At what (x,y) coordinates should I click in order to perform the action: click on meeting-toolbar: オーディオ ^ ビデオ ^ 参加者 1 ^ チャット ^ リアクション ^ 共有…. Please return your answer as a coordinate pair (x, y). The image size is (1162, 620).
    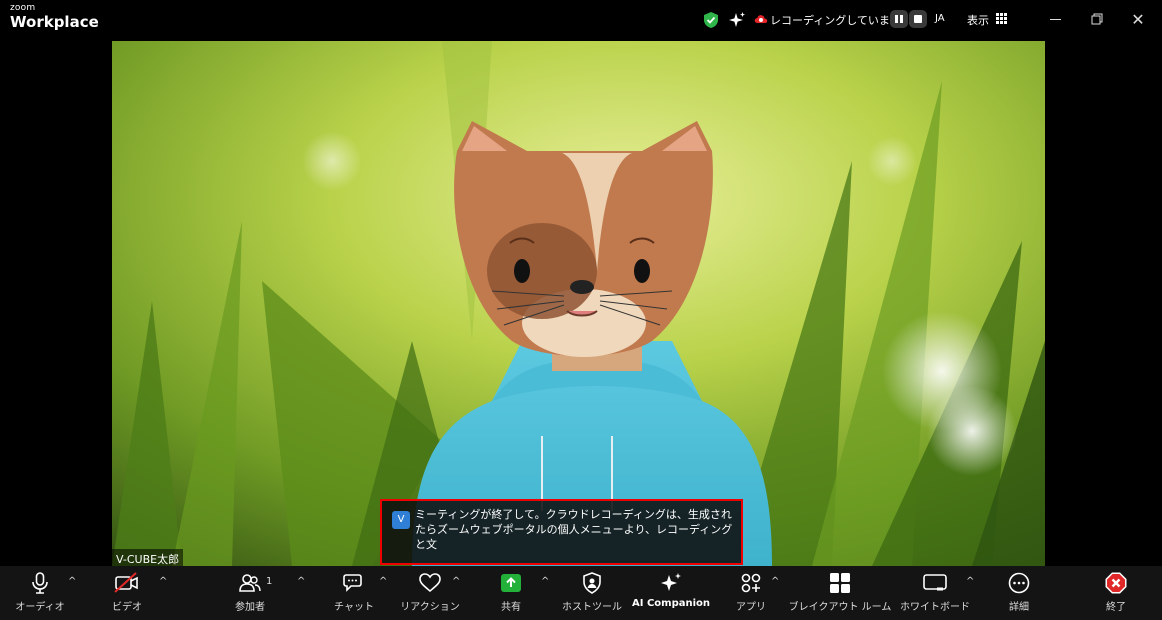
    Looking at the image, I should click on (581, 593).